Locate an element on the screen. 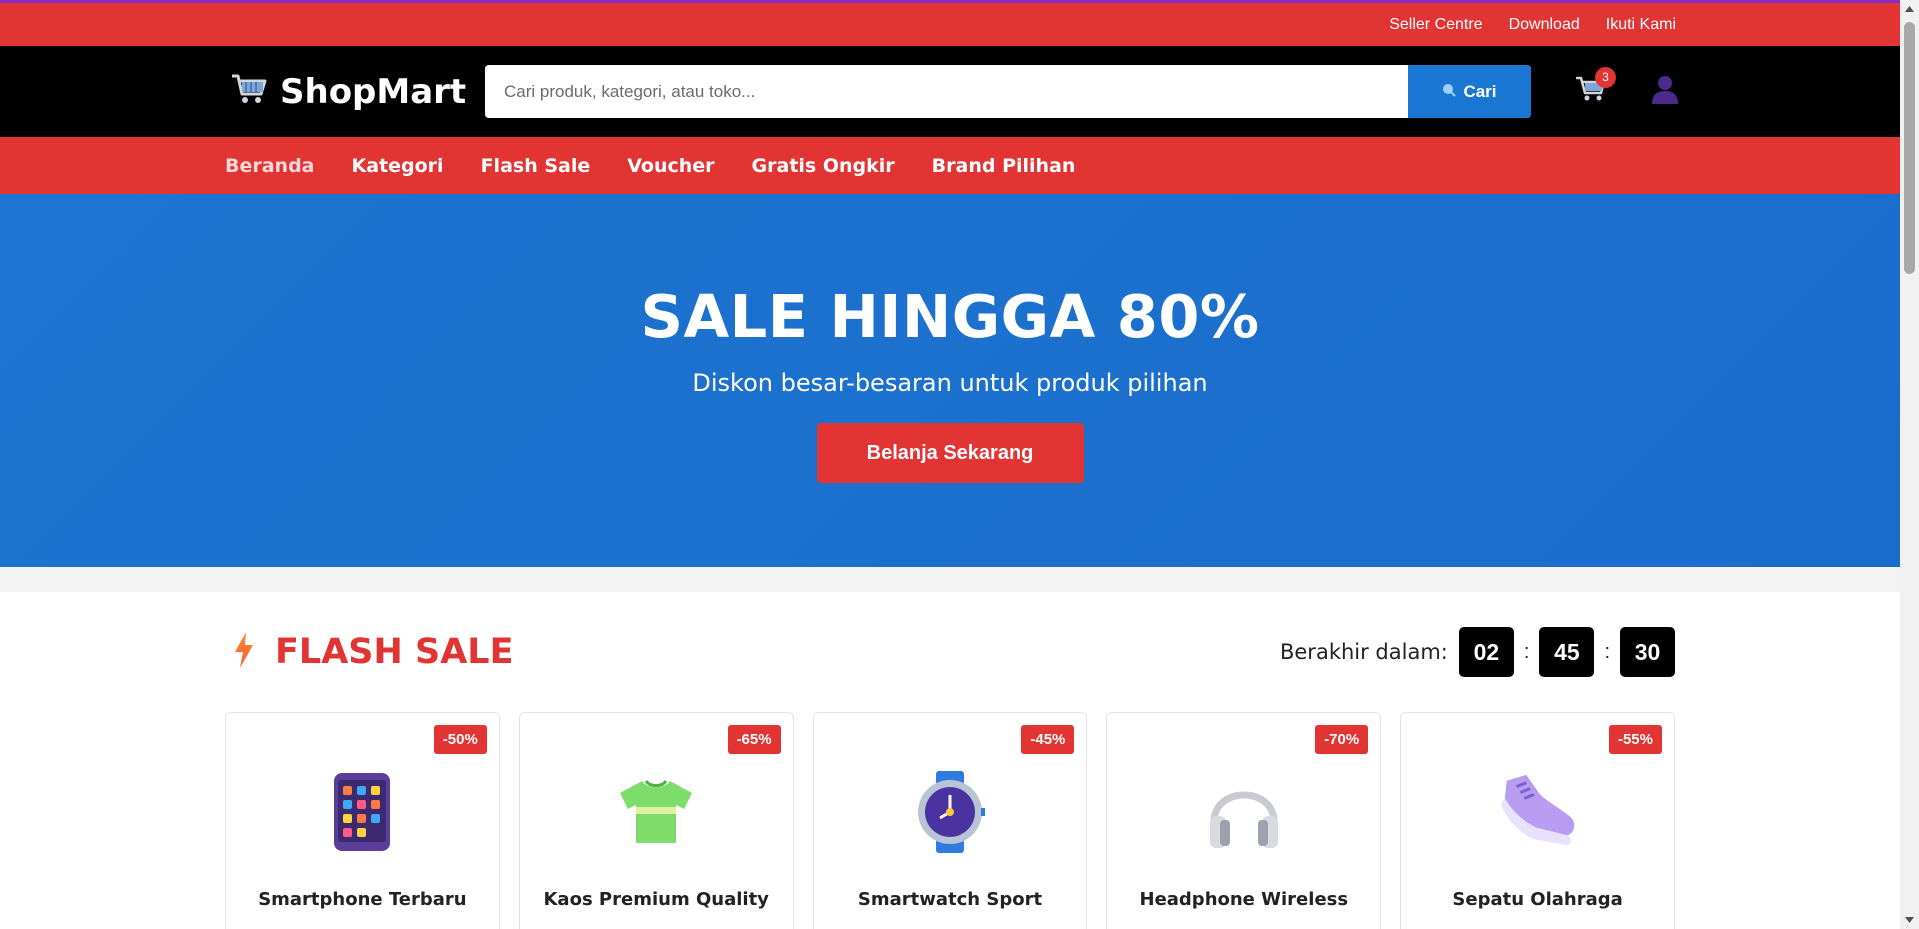 This screenshot has height=929, width=1919. product-card: -65% Kaos Premium Quality is located at coordinates (656, 820).